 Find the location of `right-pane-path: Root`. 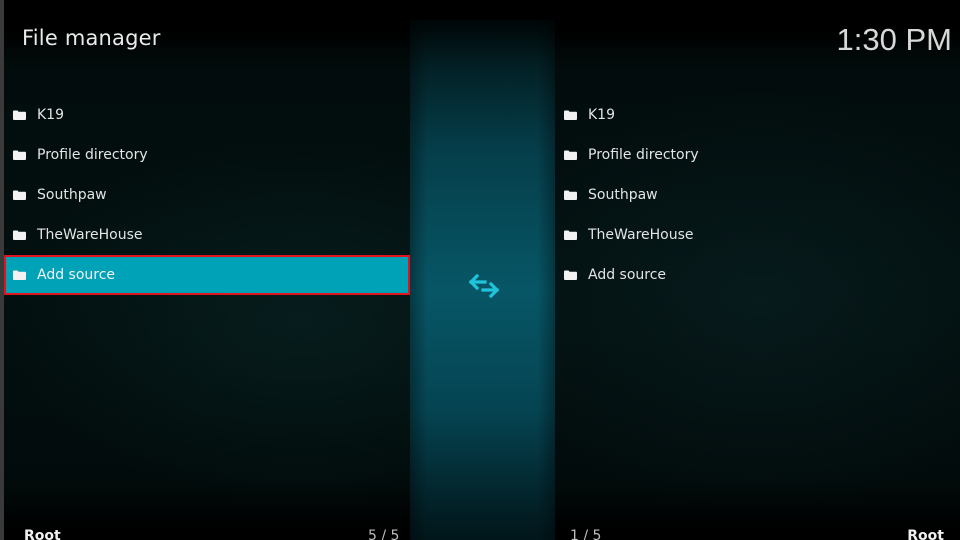

right-pane-path: Root is located at coordinates (925, 534).